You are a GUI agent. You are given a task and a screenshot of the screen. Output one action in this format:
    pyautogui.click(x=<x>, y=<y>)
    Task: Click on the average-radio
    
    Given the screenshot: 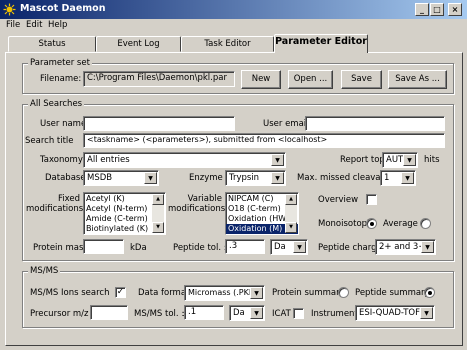 What is the action you would take?
    pyautogui.click(x=425, y=223)
    